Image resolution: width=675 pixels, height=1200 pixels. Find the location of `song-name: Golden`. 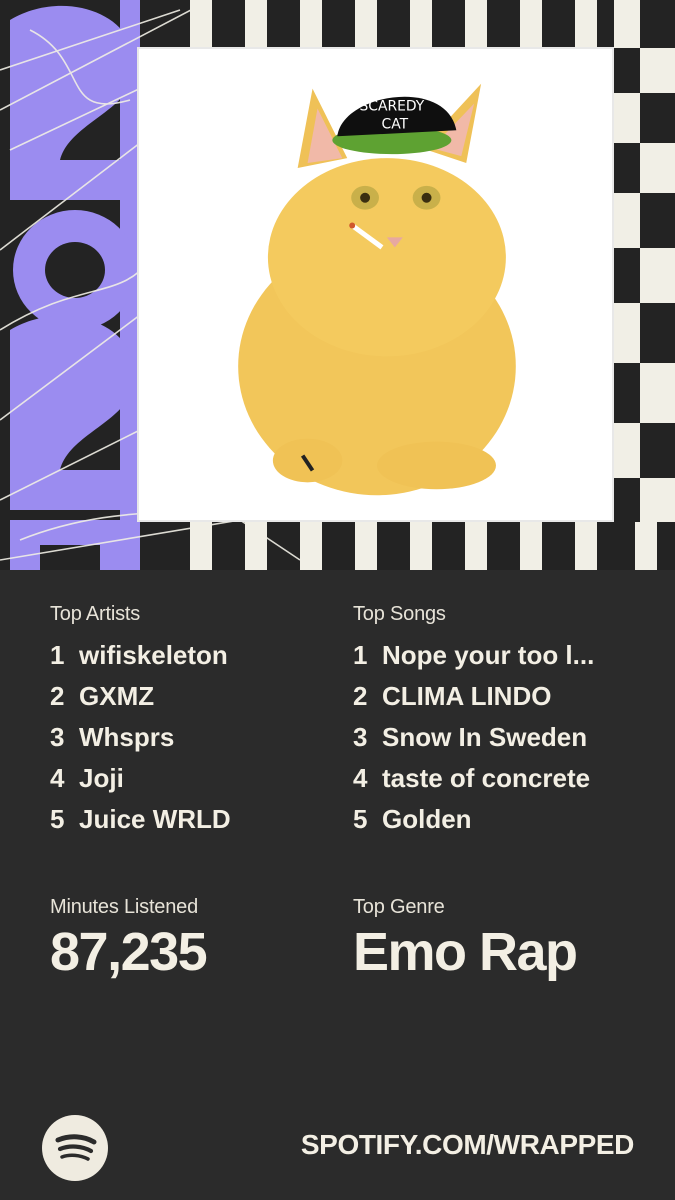

song-name: Golden is located at coordinates (427, 819).